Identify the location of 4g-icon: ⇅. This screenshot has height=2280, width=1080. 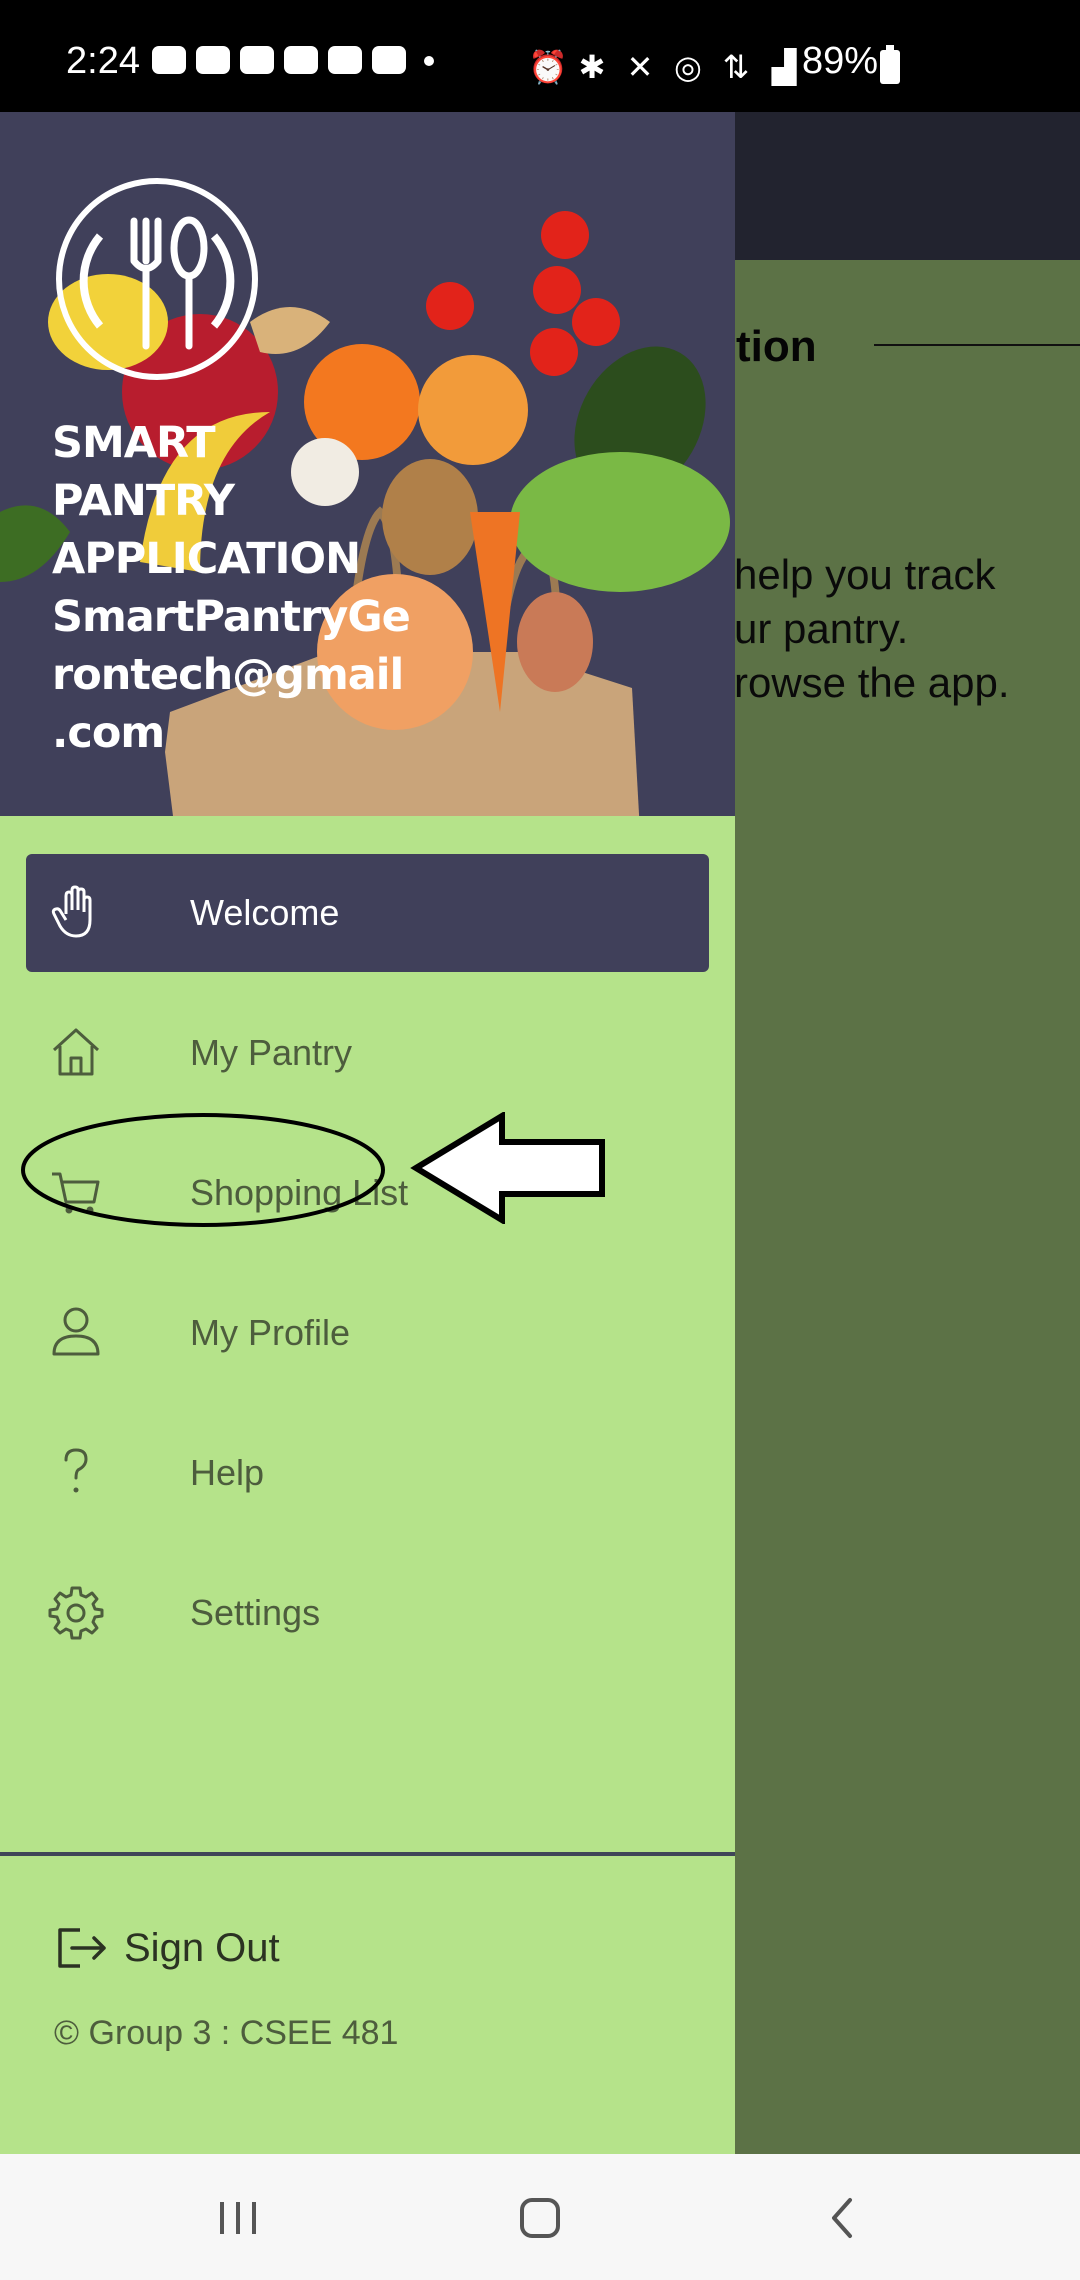
(736, 67).